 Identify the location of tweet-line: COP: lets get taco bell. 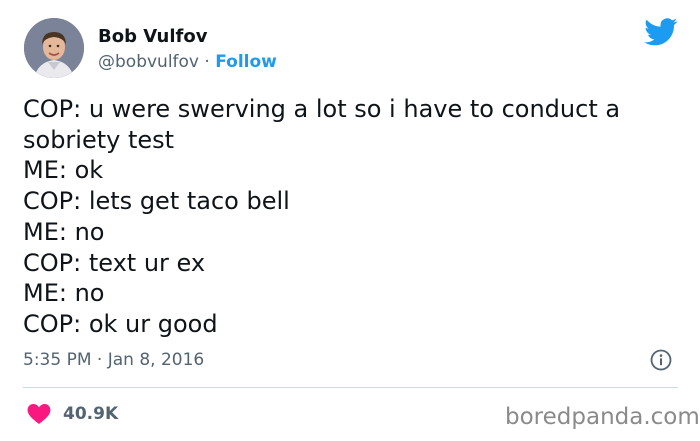
(156, 201).